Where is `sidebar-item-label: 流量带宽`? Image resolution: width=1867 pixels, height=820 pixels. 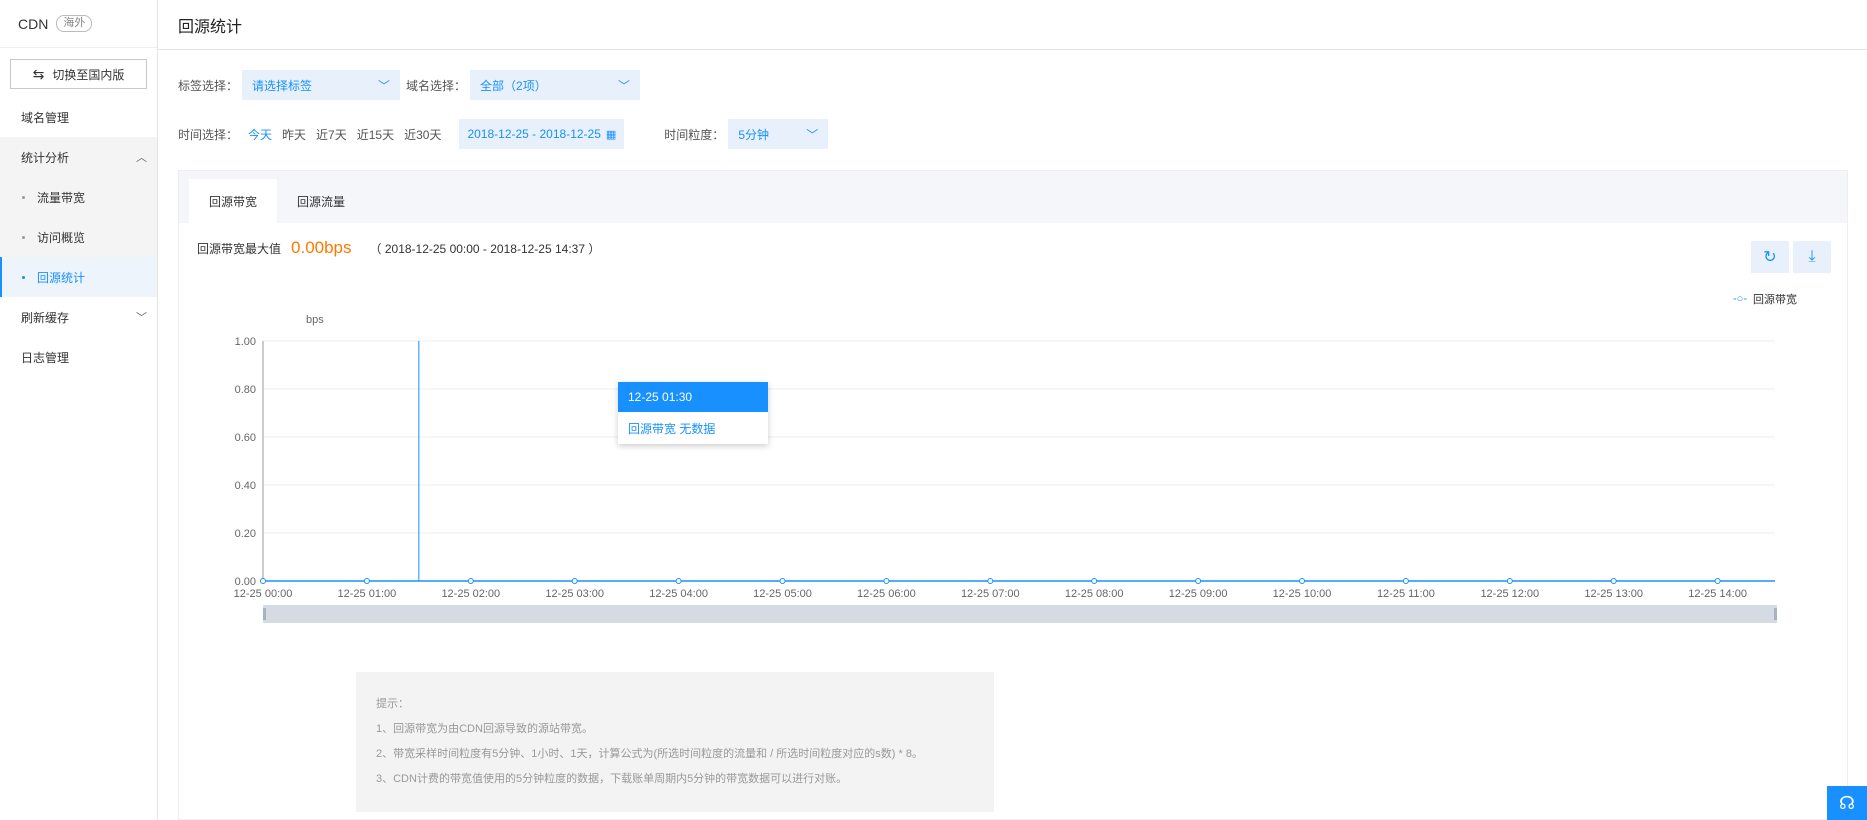
sidebar-item-label: 流量带宽 is located at coordinates (61, 197).